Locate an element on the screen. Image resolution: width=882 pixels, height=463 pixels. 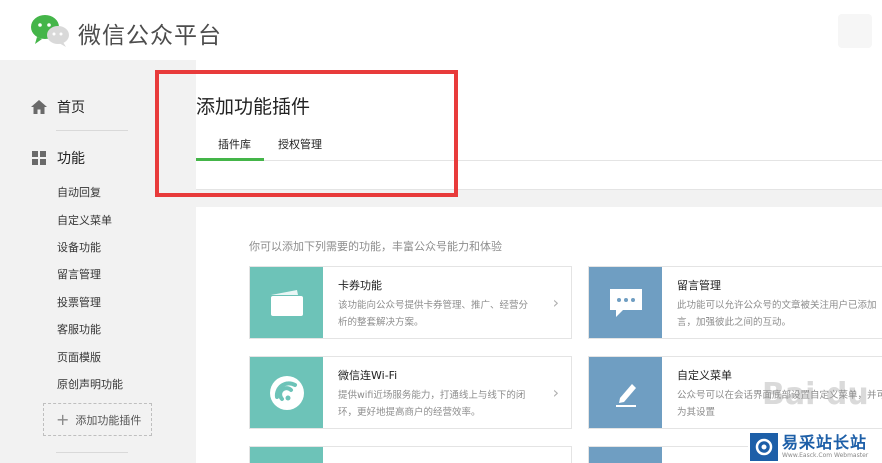
sidebar-item-custom-menu: 自定义菜单 is located at coordinates (84, 220).